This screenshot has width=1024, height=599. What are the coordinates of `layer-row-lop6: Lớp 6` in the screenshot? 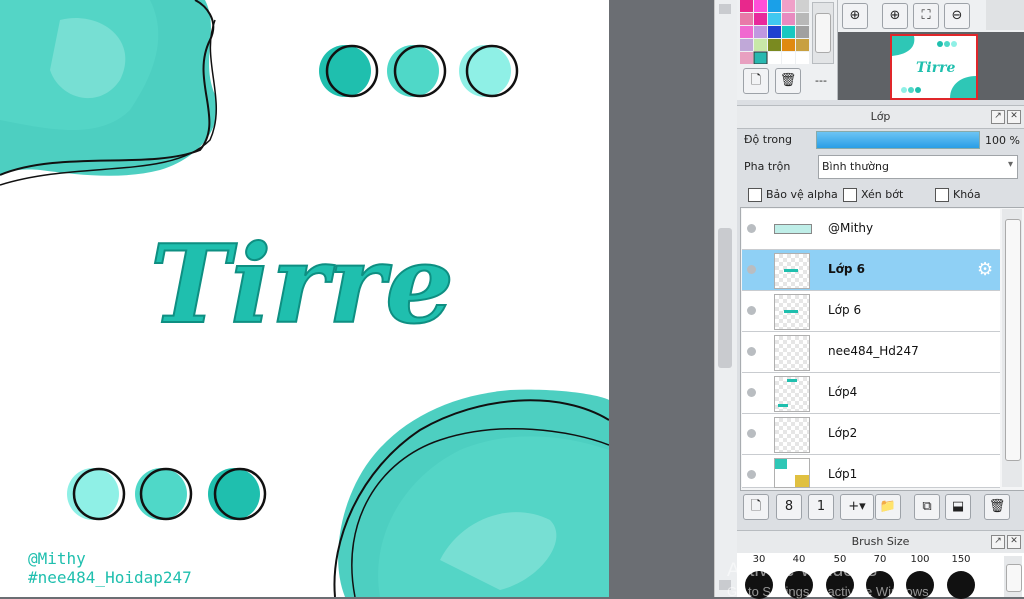 It's located at (871, 311).